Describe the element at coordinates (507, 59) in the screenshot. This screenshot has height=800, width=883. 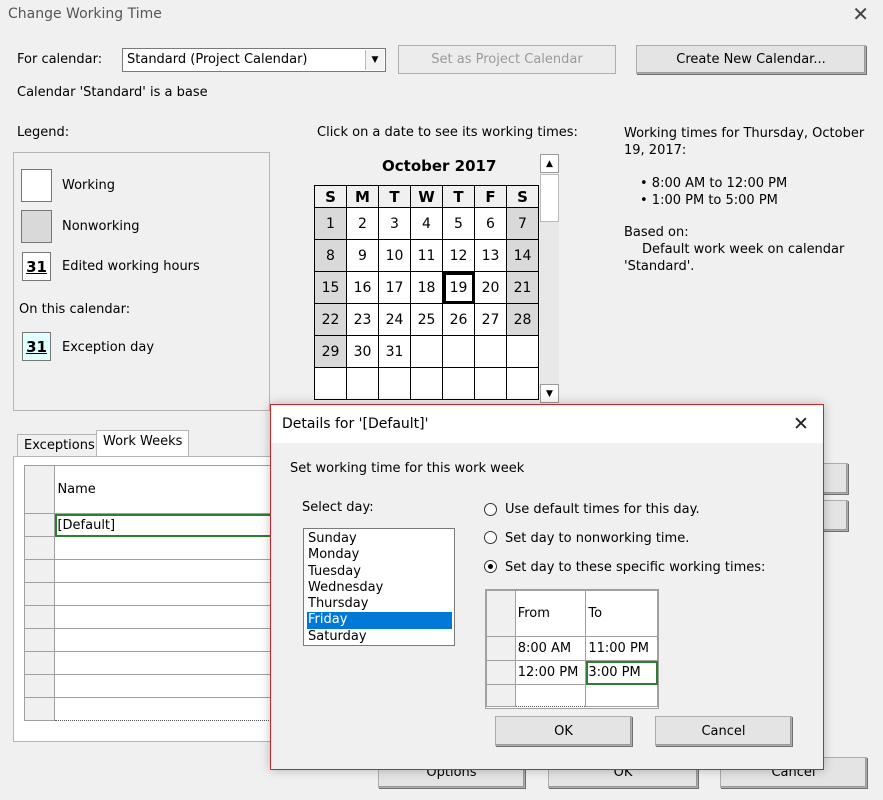
I see `set-as-project-calendar-button: Set as Project Calendar` at that location.